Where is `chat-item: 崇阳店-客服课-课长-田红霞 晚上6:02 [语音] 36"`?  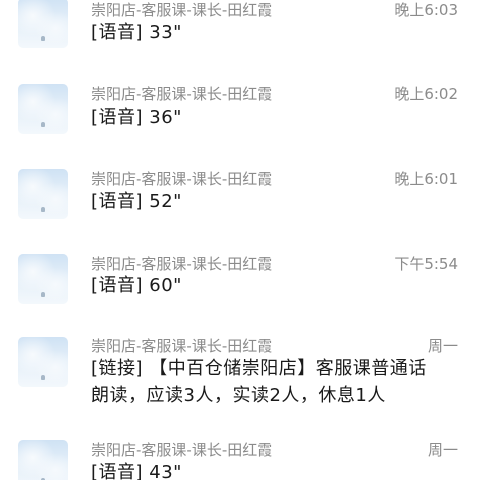
chat-item: 崇阳店-客服课-课长-田红霞 晚上6:02 [语音] 36" is located at coordinates (240, 112).